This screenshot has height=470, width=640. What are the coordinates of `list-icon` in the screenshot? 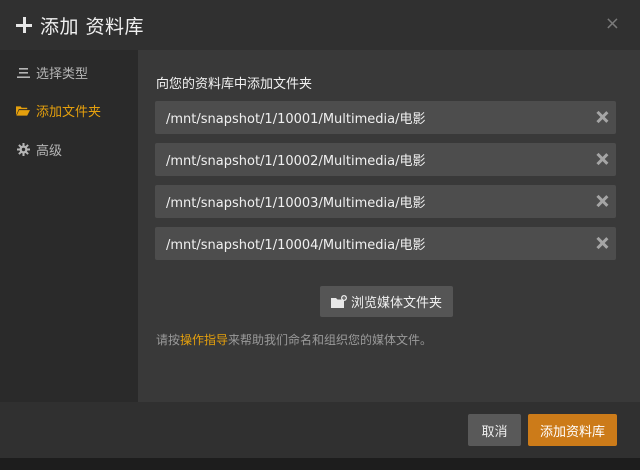 It's located at (23, 73).